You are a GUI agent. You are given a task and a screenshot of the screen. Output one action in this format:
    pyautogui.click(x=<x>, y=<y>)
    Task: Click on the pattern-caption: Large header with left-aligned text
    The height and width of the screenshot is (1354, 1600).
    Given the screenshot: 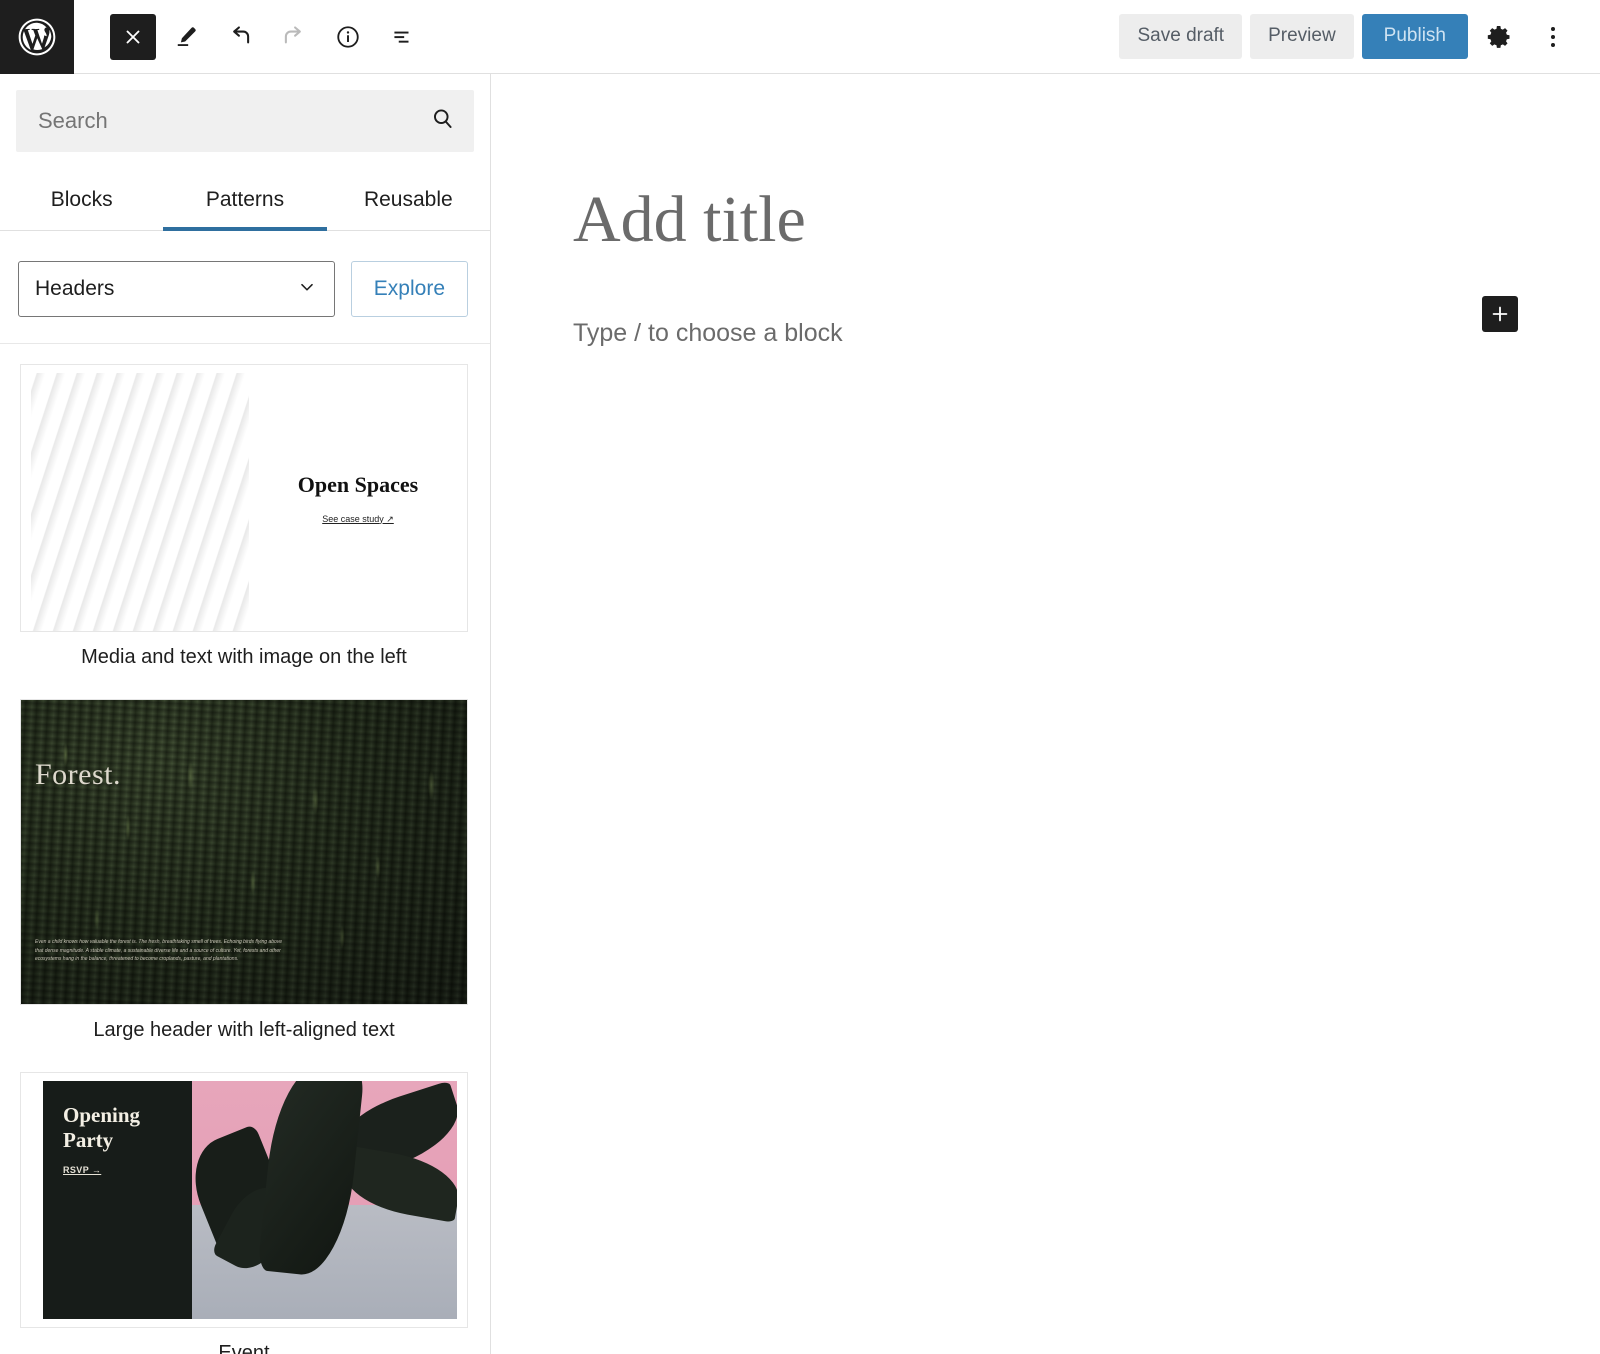 What is the action you would take?
    pyautogui.click(x=244, y=1030)
    